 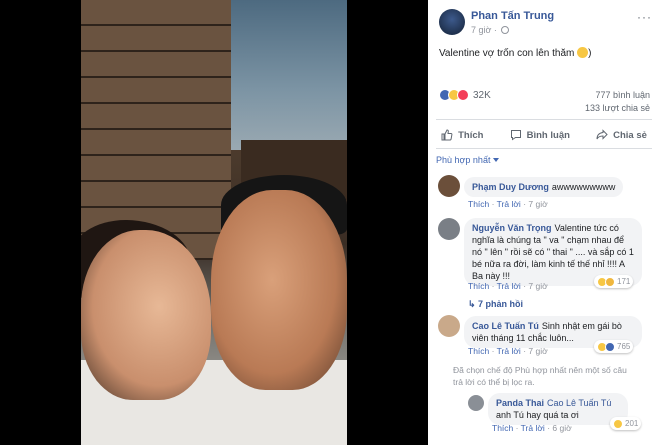 I want to click on comment-button: Bình luận, so click(x=540, y=135).